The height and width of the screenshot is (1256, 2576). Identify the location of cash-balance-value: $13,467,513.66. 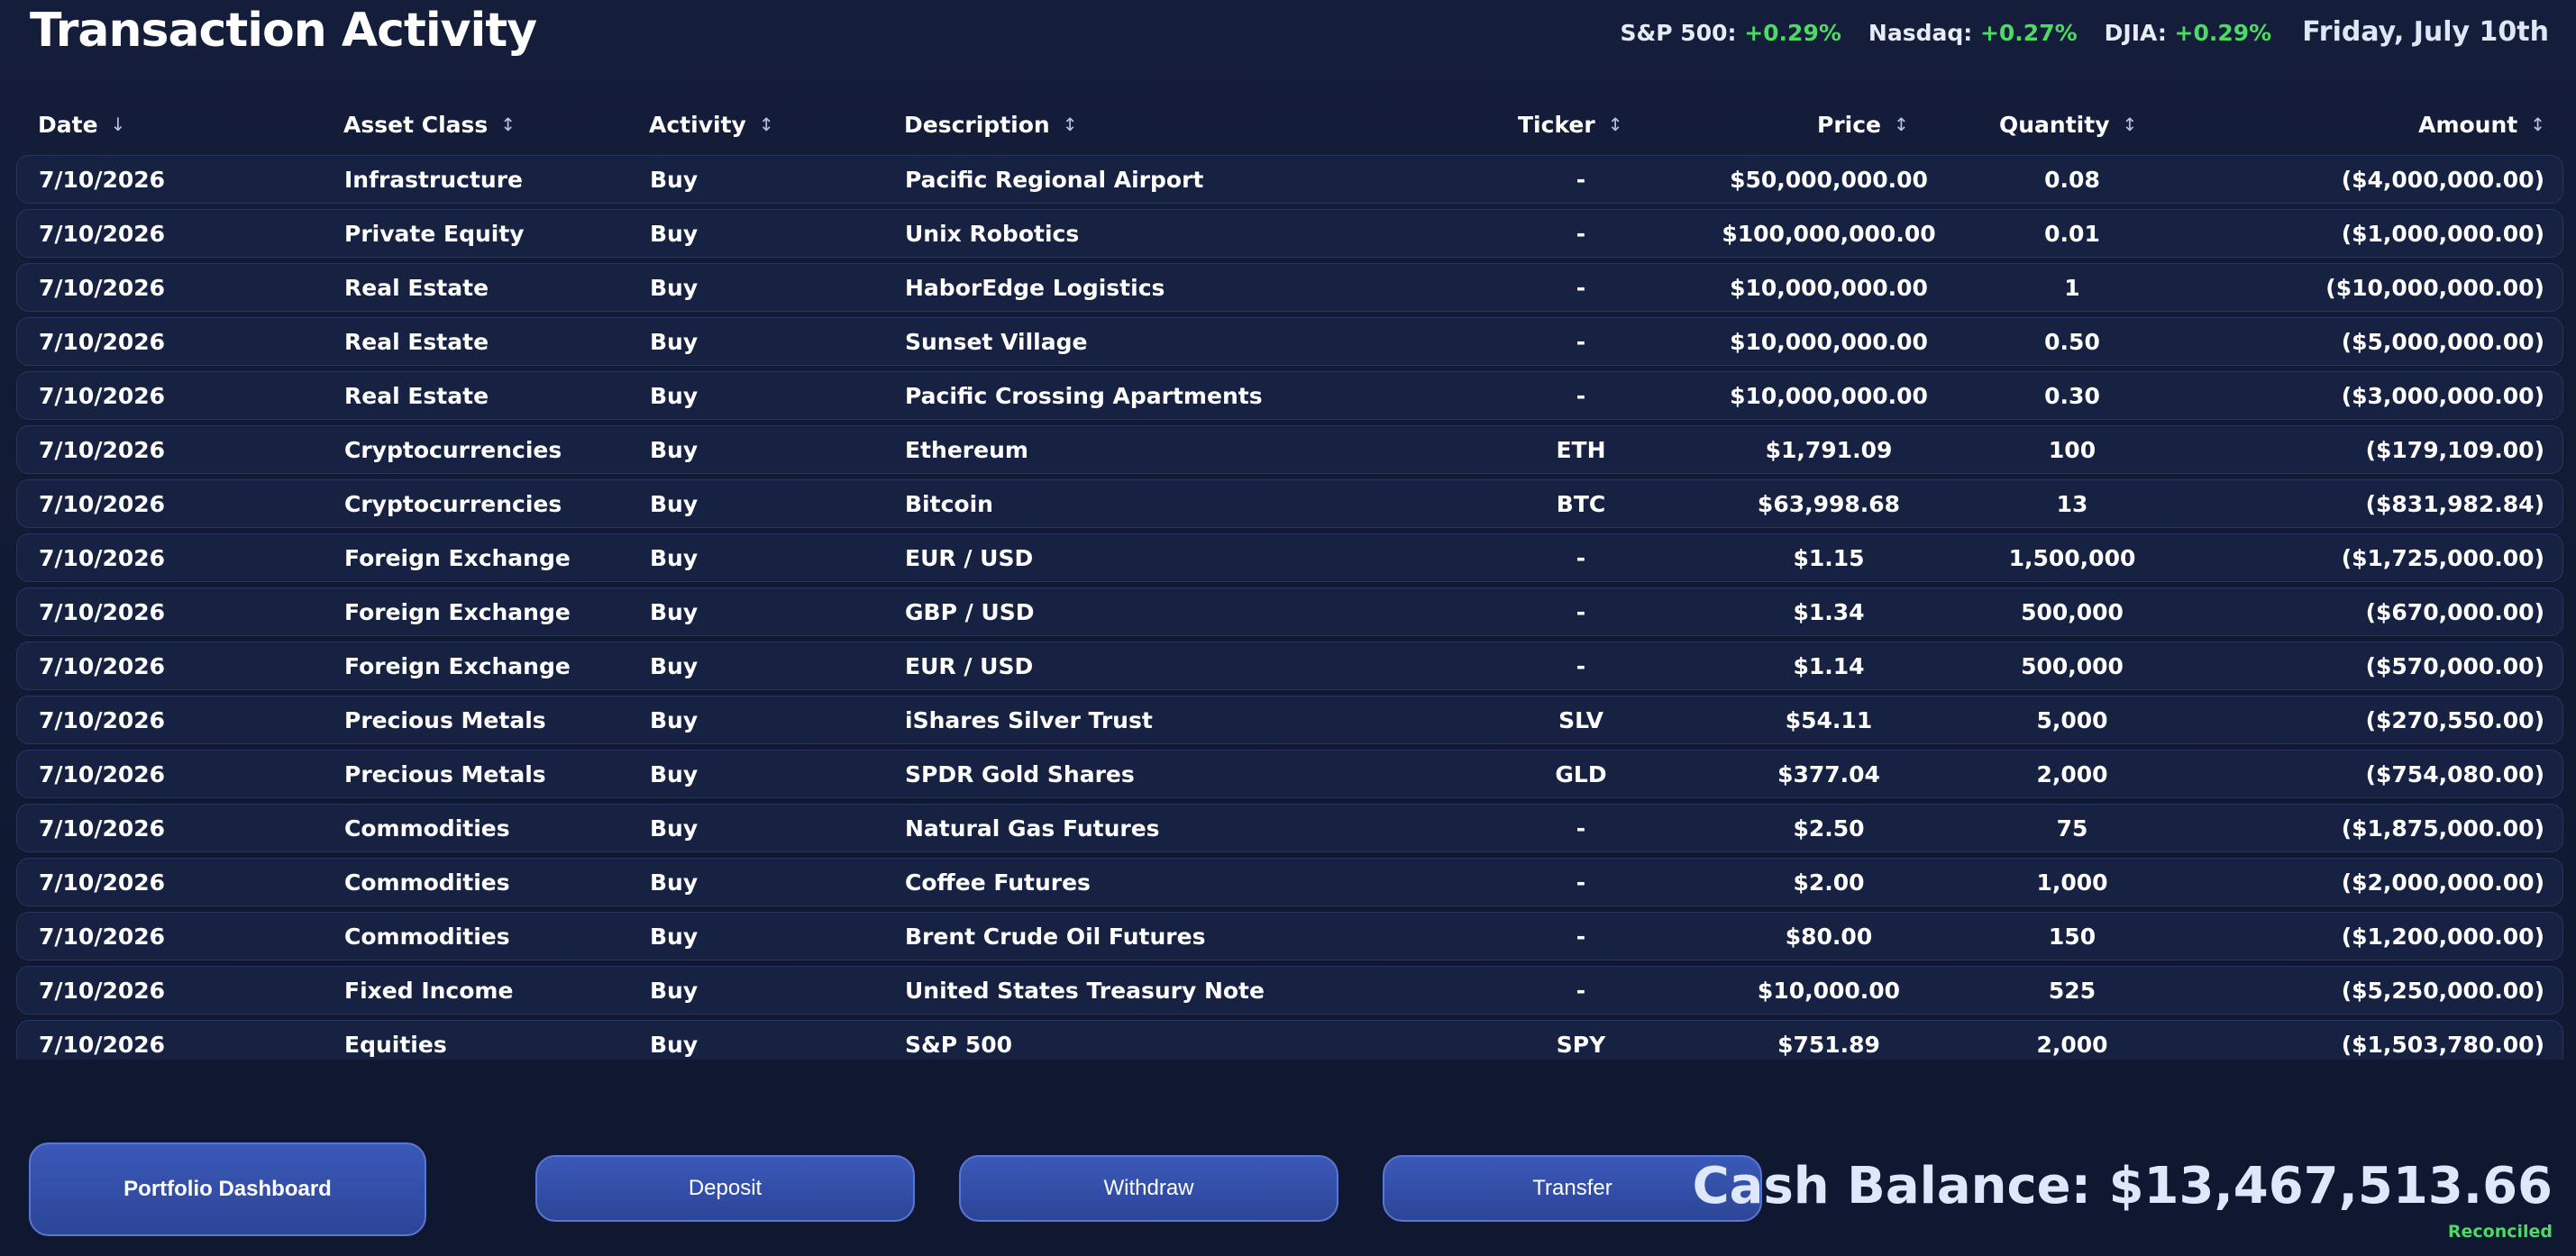
(2330, 1186).